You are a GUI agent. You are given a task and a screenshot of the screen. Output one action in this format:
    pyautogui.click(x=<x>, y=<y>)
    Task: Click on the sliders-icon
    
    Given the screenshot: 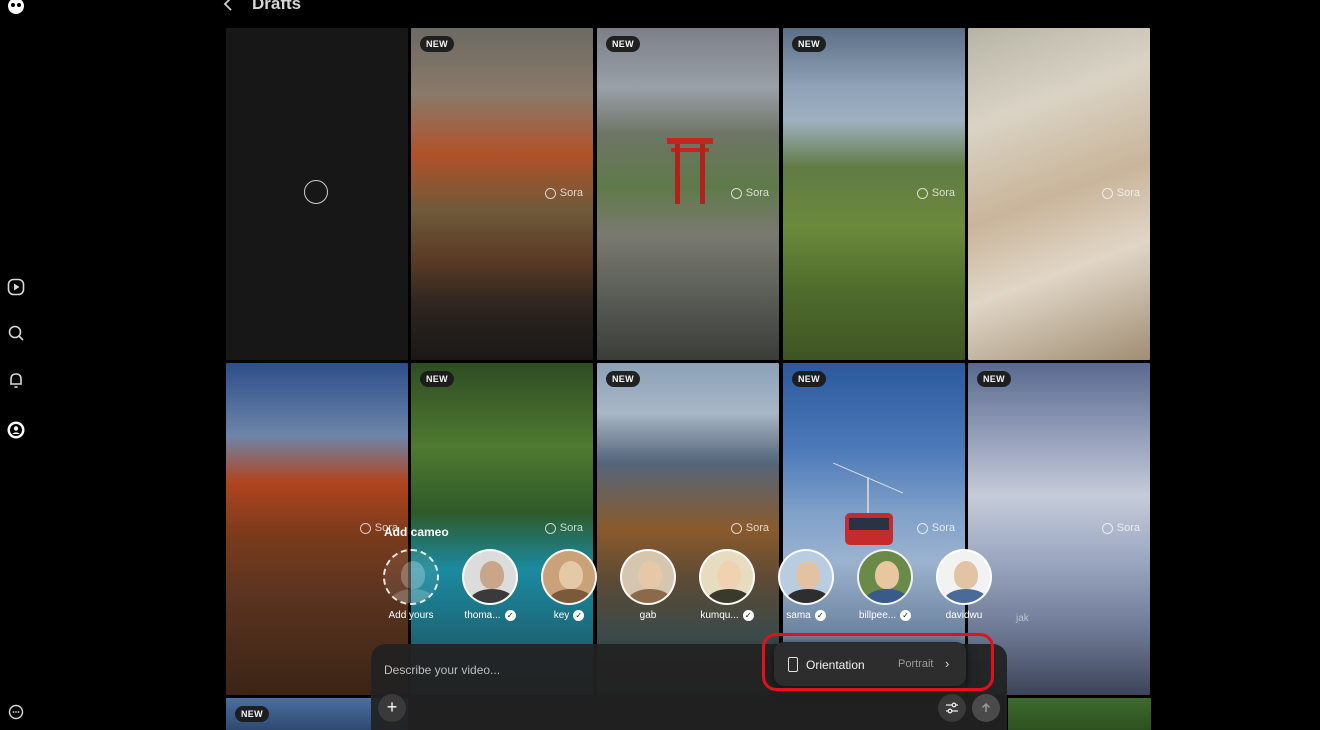 What is the action you would take?
    pyautogui.click(x=952, y=708)
    